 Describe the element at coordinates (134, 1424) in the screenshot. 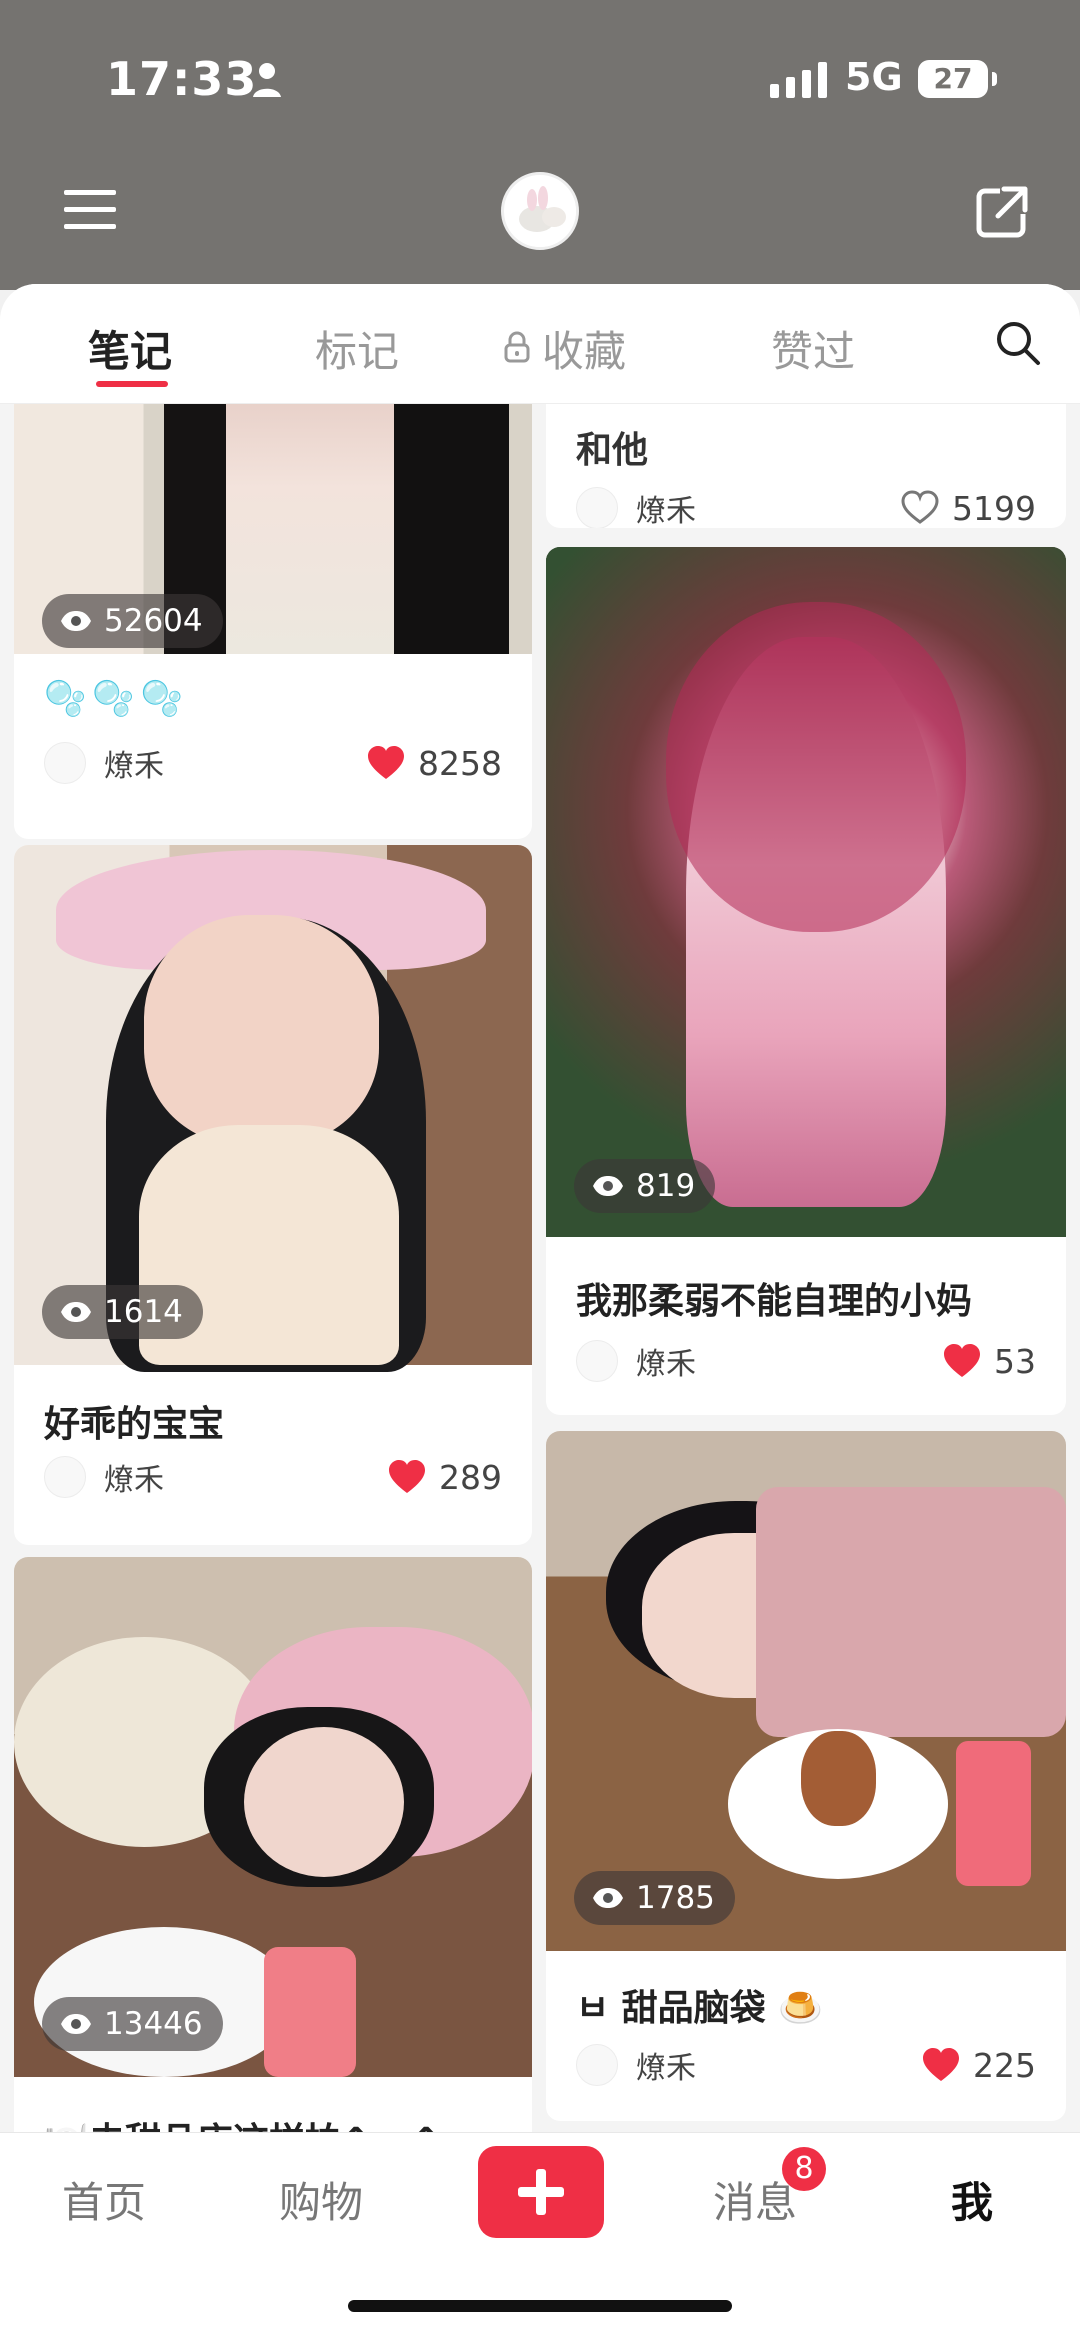

I see `note-title: 好乖的宝宝` at that location.